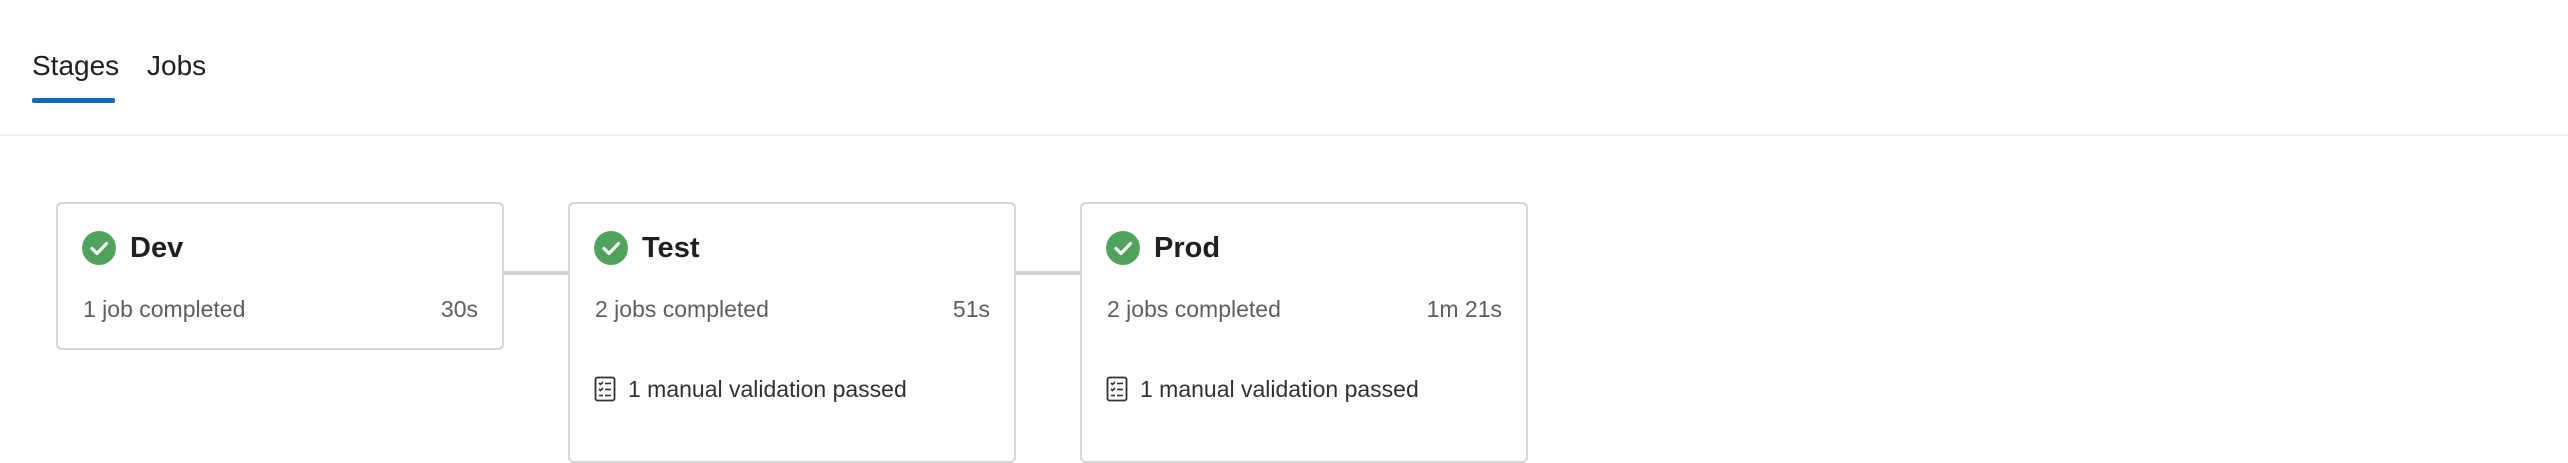  What do you see at coordinates (1187, 248) in the screenshot?
I see `stage-name: Prod` at bounding box center [1187, 248].